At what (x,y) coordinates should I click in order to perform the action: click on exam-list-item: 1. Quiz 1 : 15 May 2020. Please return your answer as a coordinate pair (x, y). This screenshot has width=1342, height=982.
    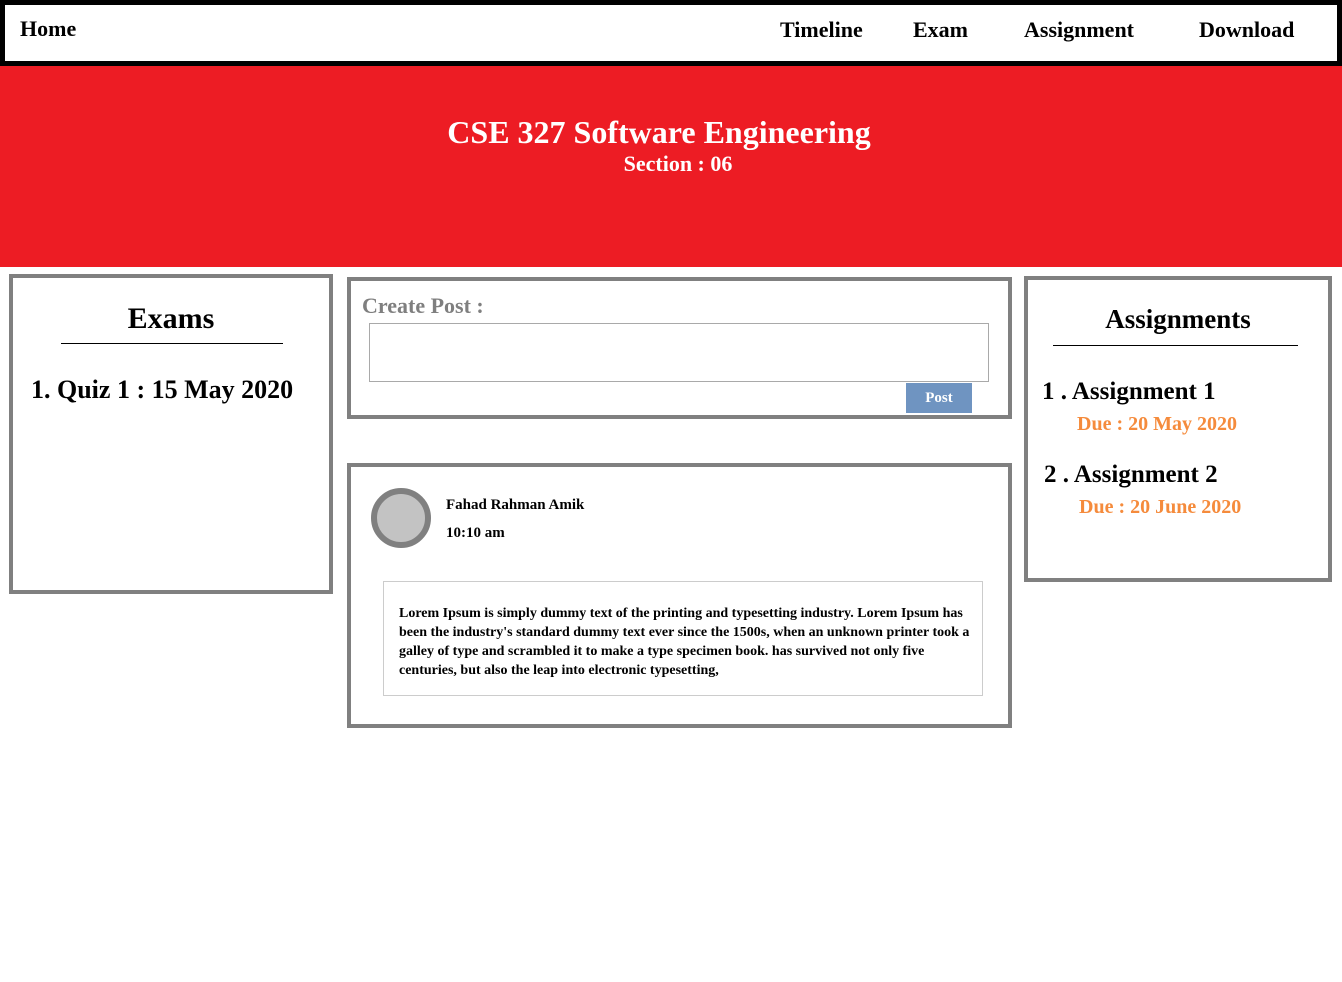
    Looking at the image, I should click on (162, 389).